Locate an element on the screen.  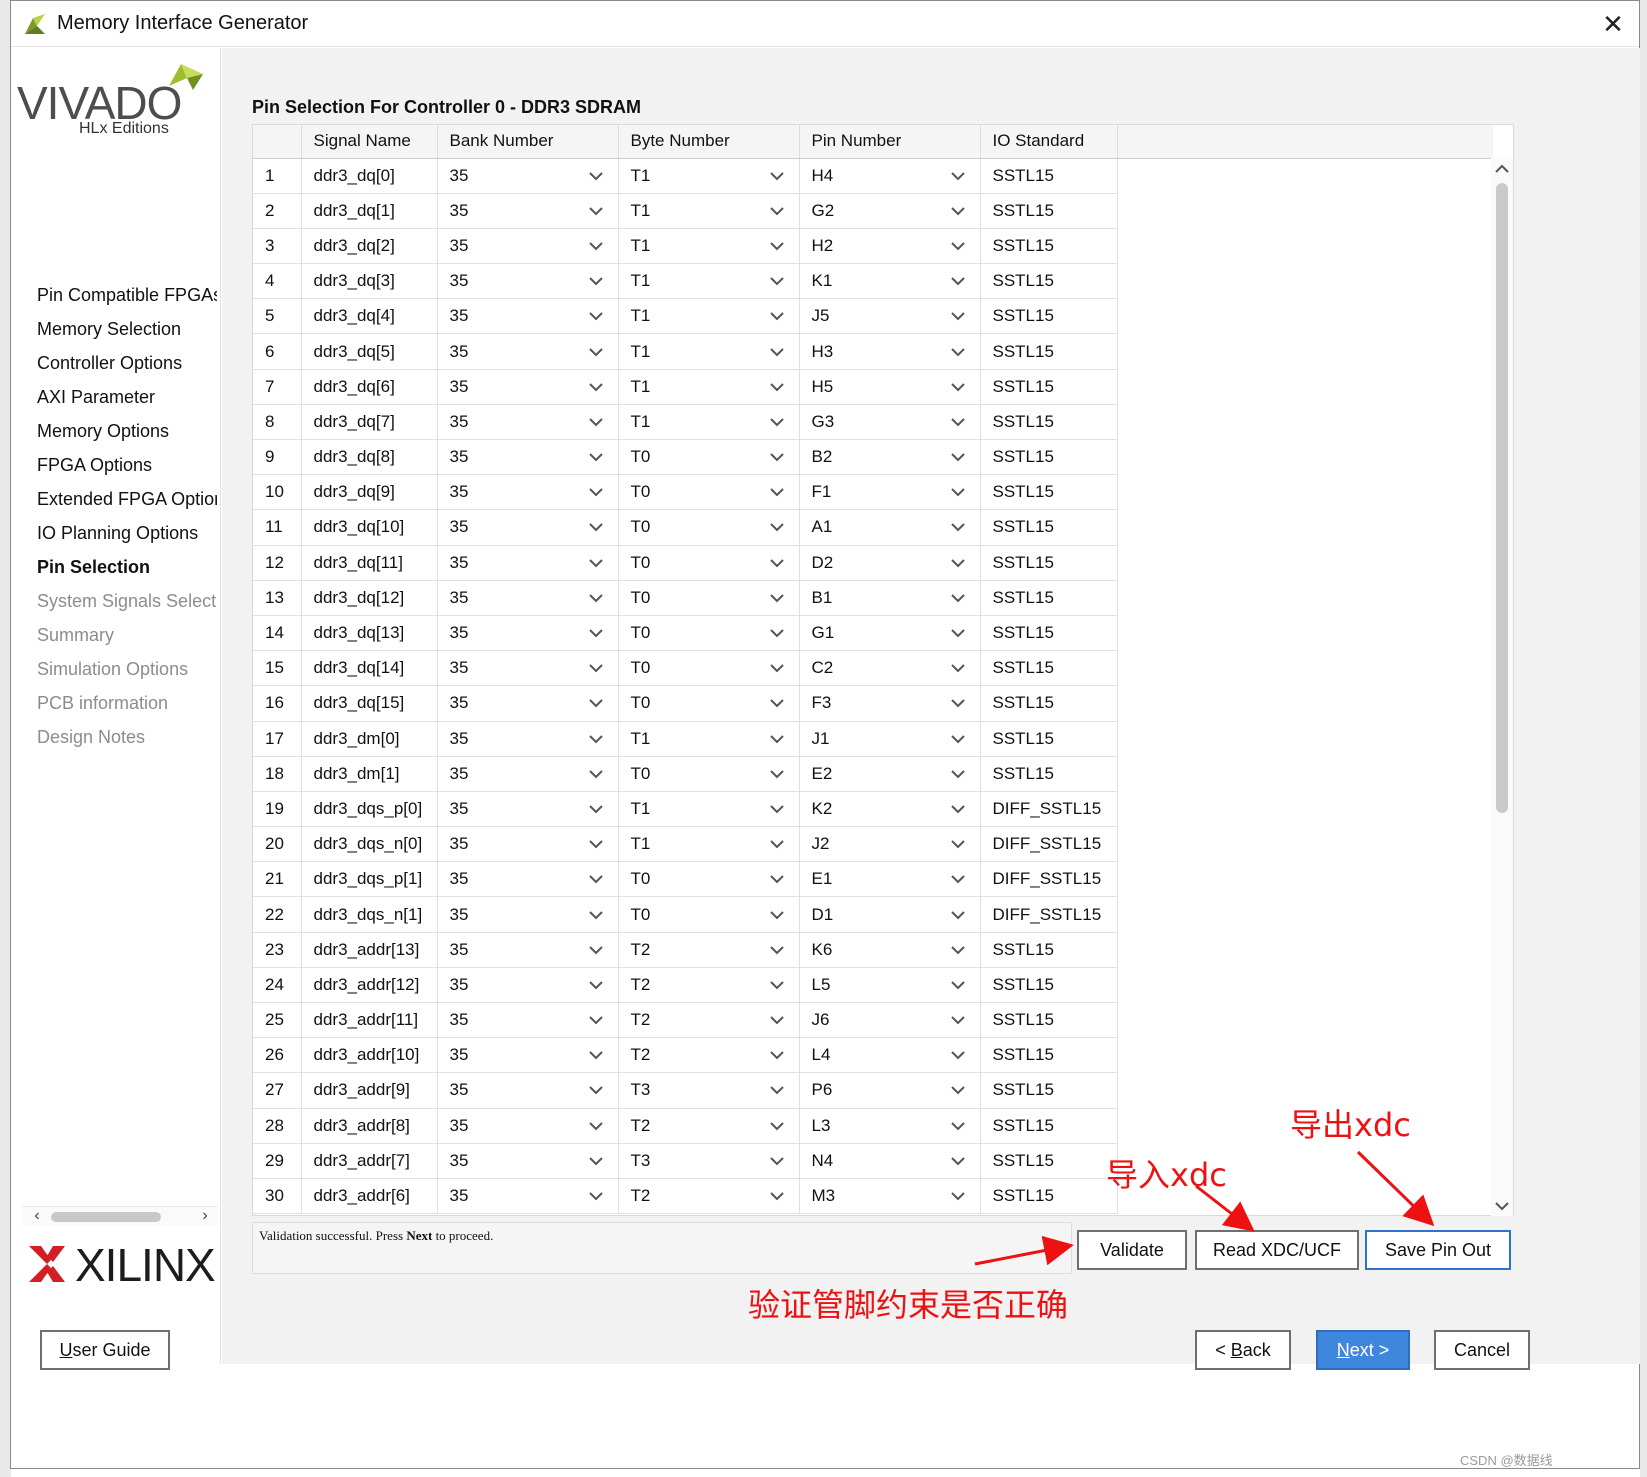
pin-number-select: F1 is located at coordinates (890, 492).